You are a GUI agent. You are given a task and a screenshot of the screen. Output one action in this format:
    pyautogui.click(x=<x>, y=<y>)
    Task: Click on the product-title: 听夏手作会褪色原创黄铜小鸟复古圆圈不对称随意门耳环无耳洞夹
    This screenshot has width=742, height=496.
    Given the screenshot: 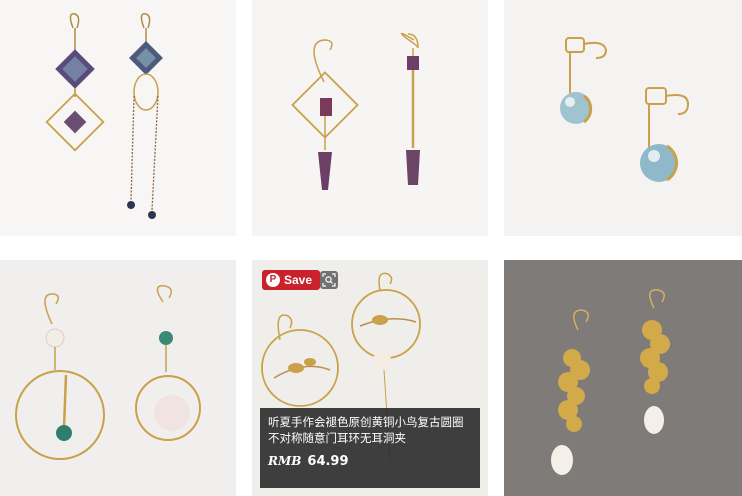 What is the action you would take?
    pyautogui.click(x=366, y=430)
    